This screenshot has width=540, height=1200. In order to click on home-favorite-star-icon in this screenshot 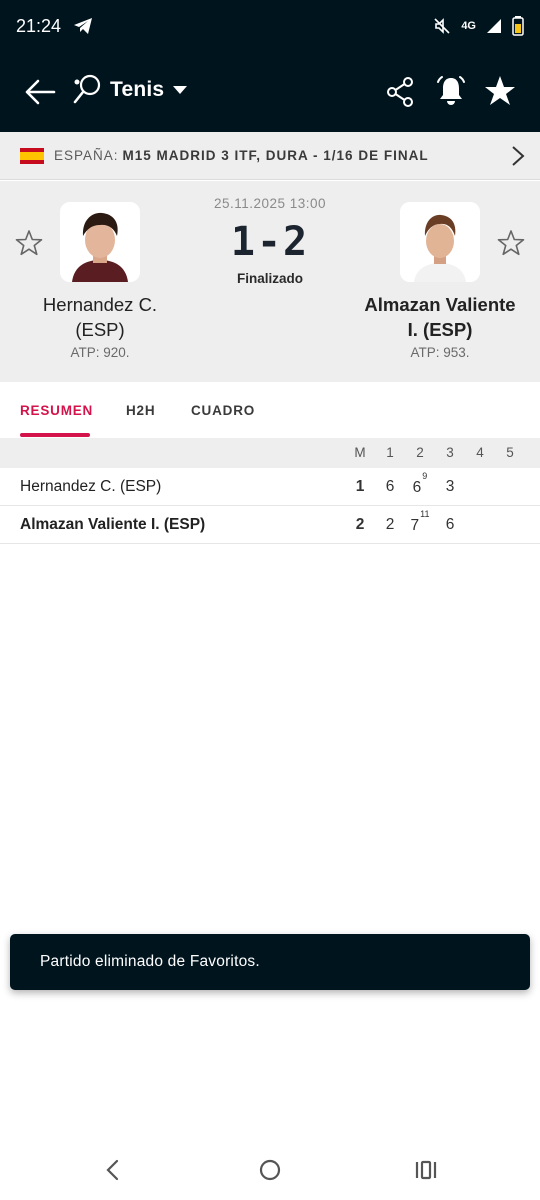, I will do `click(29, 243)`.